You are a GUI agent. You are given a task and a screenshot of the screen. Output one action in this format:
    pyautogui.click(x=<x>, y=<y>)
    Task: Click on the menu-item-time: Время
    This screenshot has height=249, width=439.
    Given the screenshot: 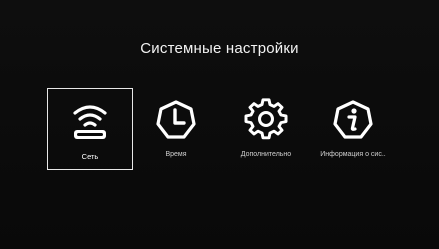 What is the action you would take?
    pyautogui.click(x=176, y=129)
    